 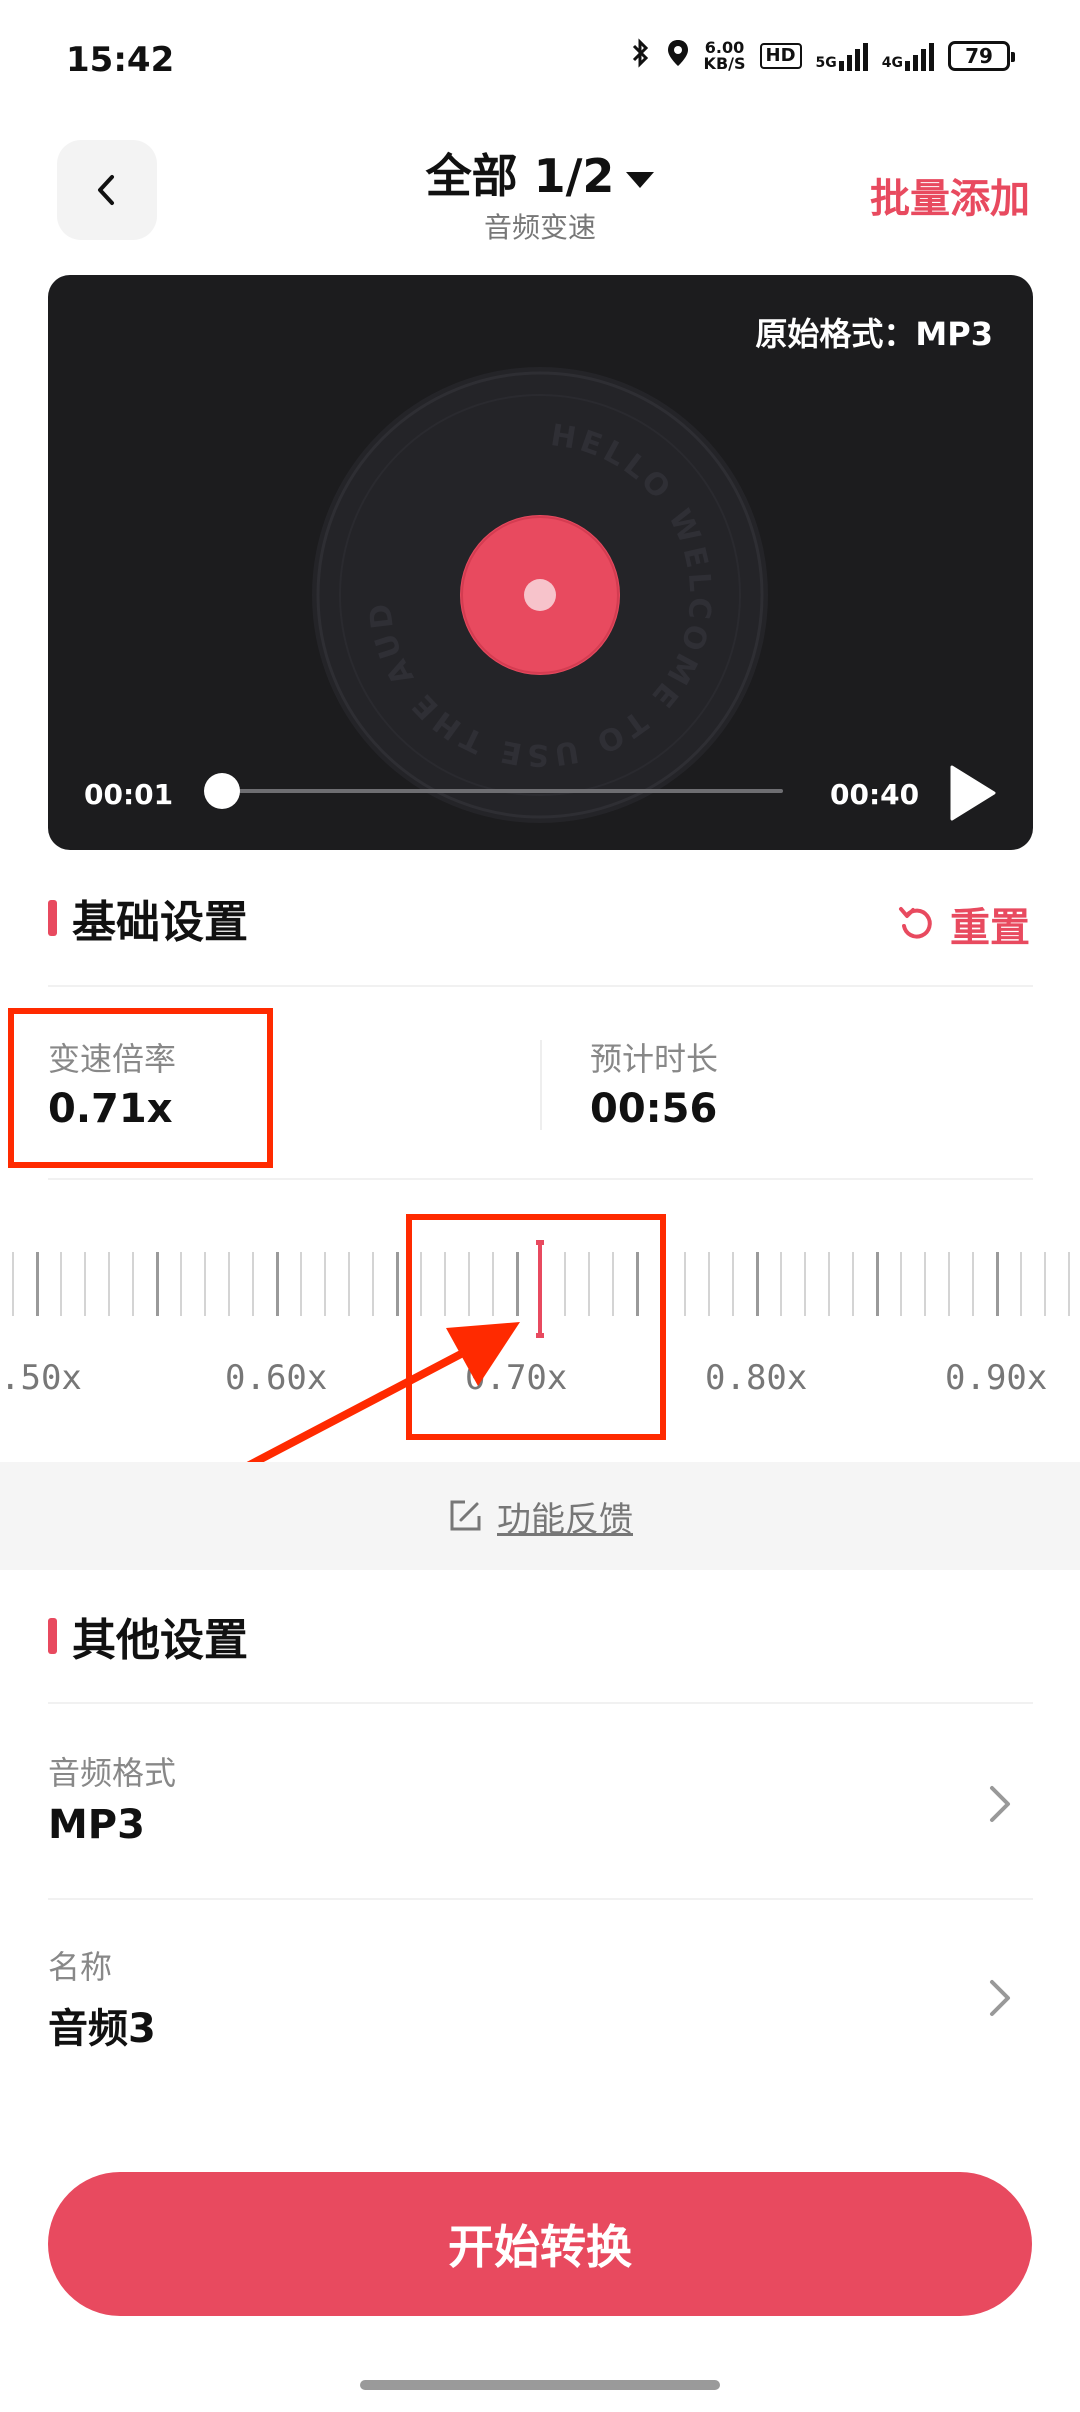 I want to click on location-icon, so click(x=678, y=56).